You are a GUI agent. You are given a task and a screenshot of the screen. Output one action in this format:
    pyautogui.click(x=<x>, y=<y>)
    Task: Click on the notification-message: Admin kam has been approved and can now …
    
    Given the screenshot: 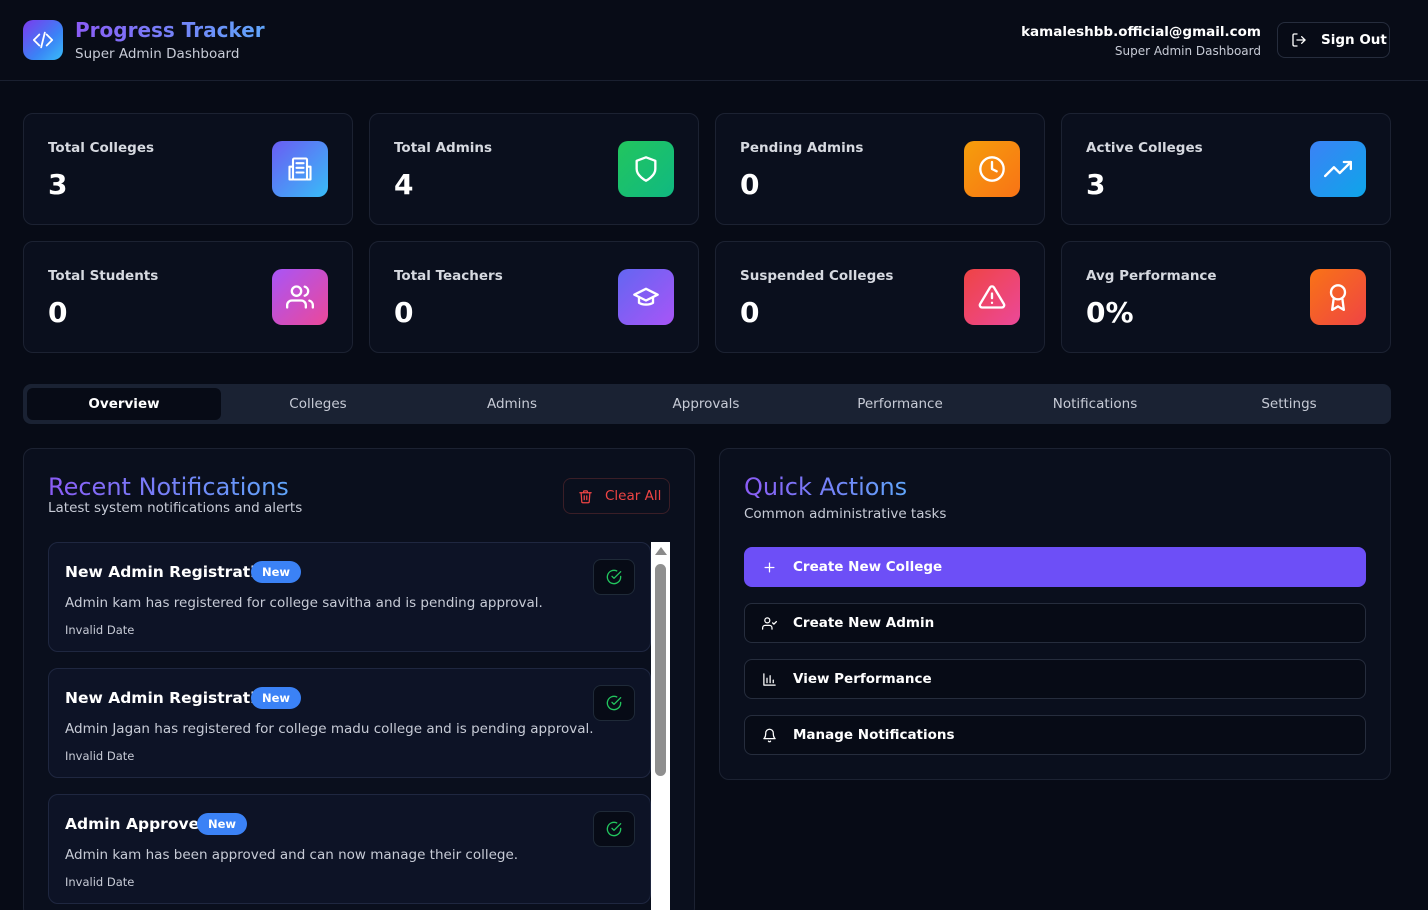 What is the action you would take?
    pyautogui.click(x=292, y=855)
    